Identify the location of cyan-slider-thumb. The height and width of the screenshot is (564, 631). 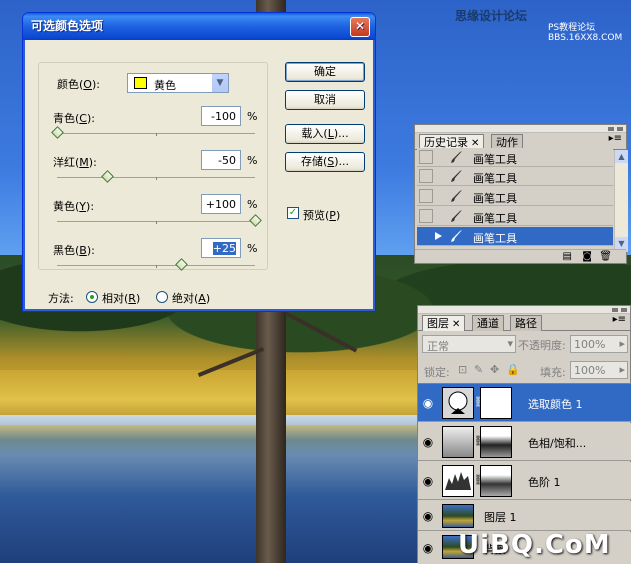
(57, 132).